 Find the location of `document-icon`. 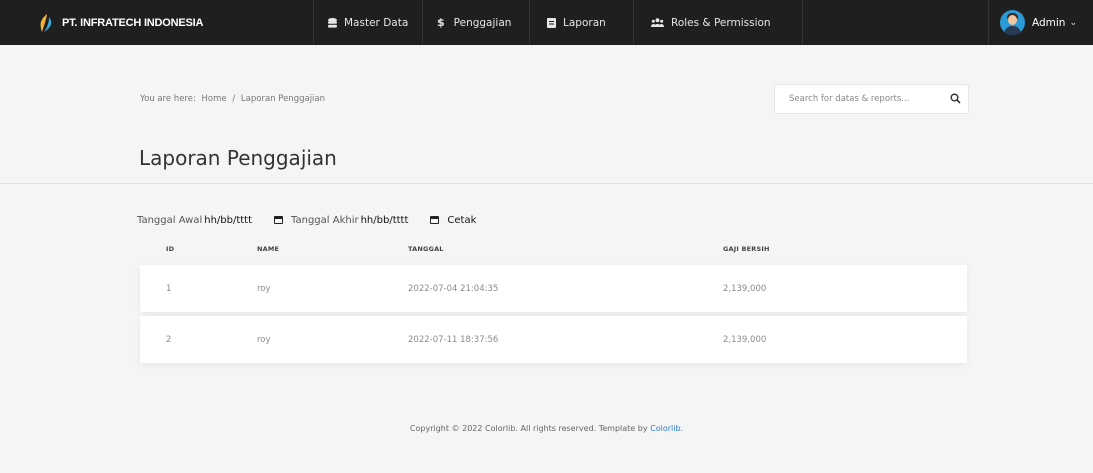

document-icon is located at coordinates (551, 22).